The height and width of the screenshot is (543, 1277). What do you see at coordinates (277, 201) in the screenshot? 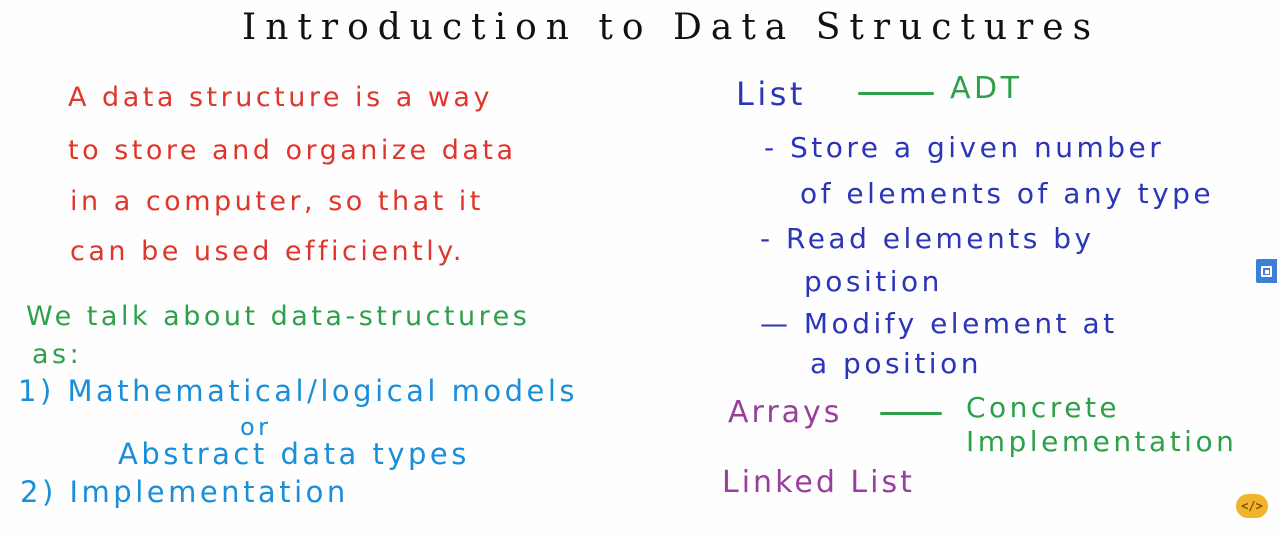
I see `definition-line-3: in a computer, so that it` at bounding box center [277, 201].